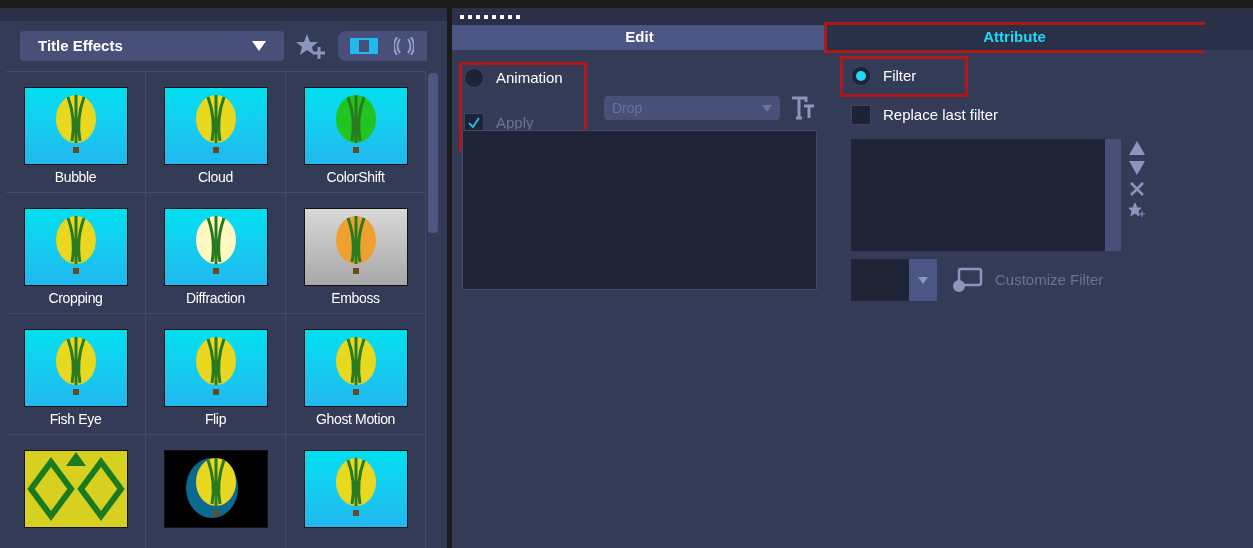  I want to click on effect-label: Cloud, so click(215, 177).